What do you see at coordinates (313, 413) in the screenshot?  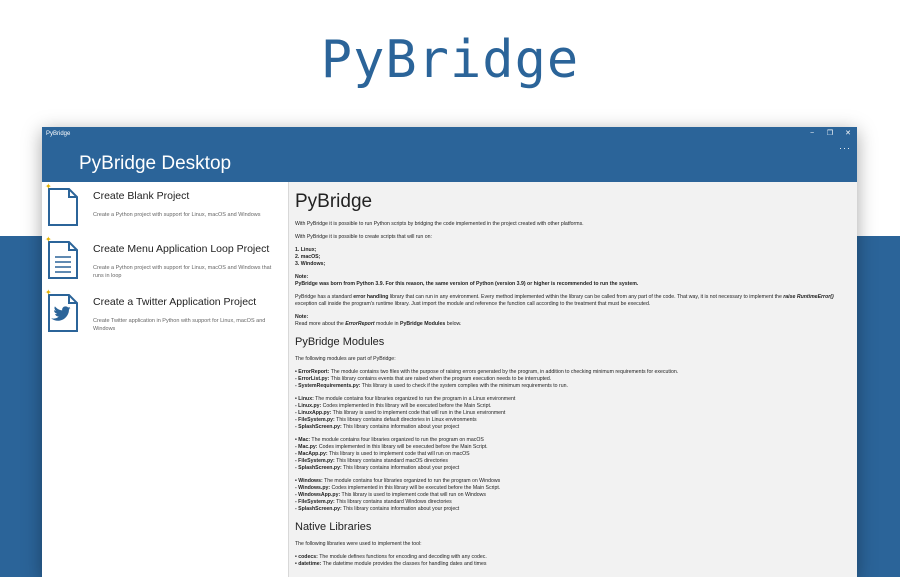 I see `entry-name: - LinuxApp.py:` at bounding box center [313, 413].